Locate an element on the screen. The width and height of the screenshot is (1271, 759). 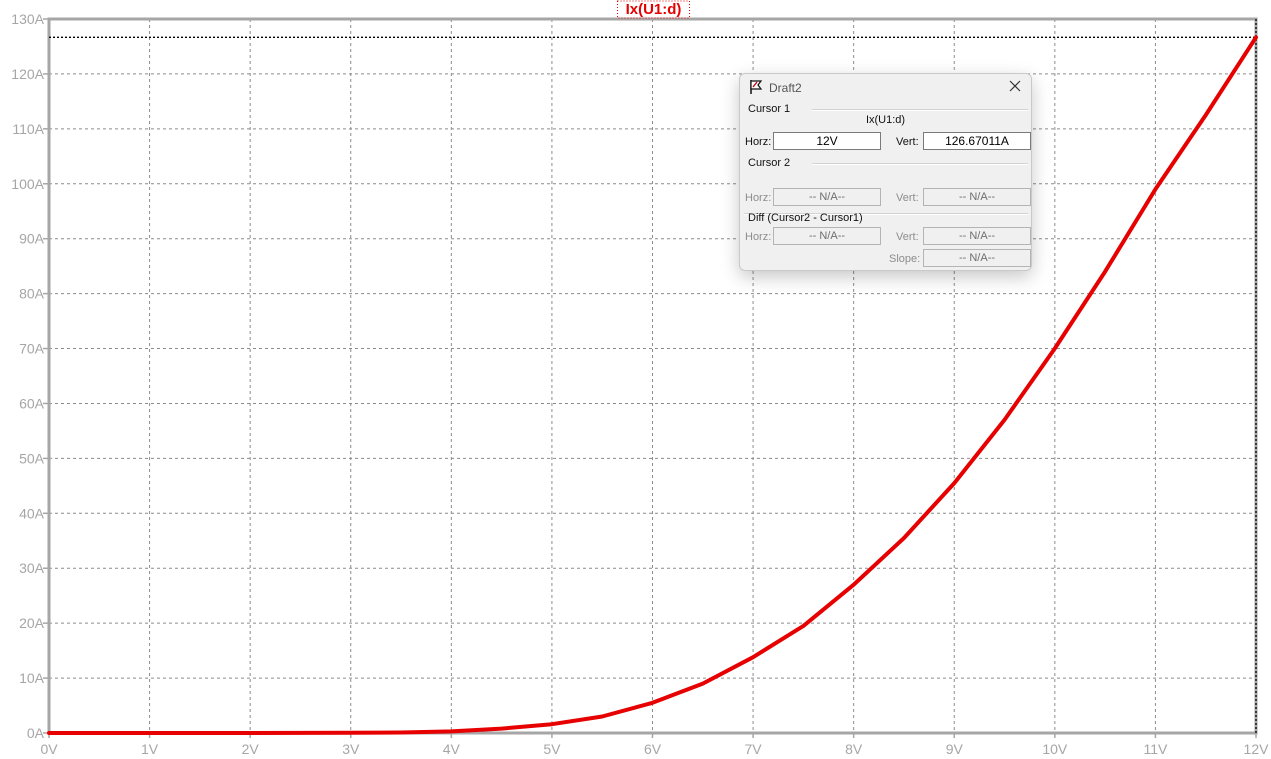
x-tick-label: 4V is located at coordinates (452, 749).